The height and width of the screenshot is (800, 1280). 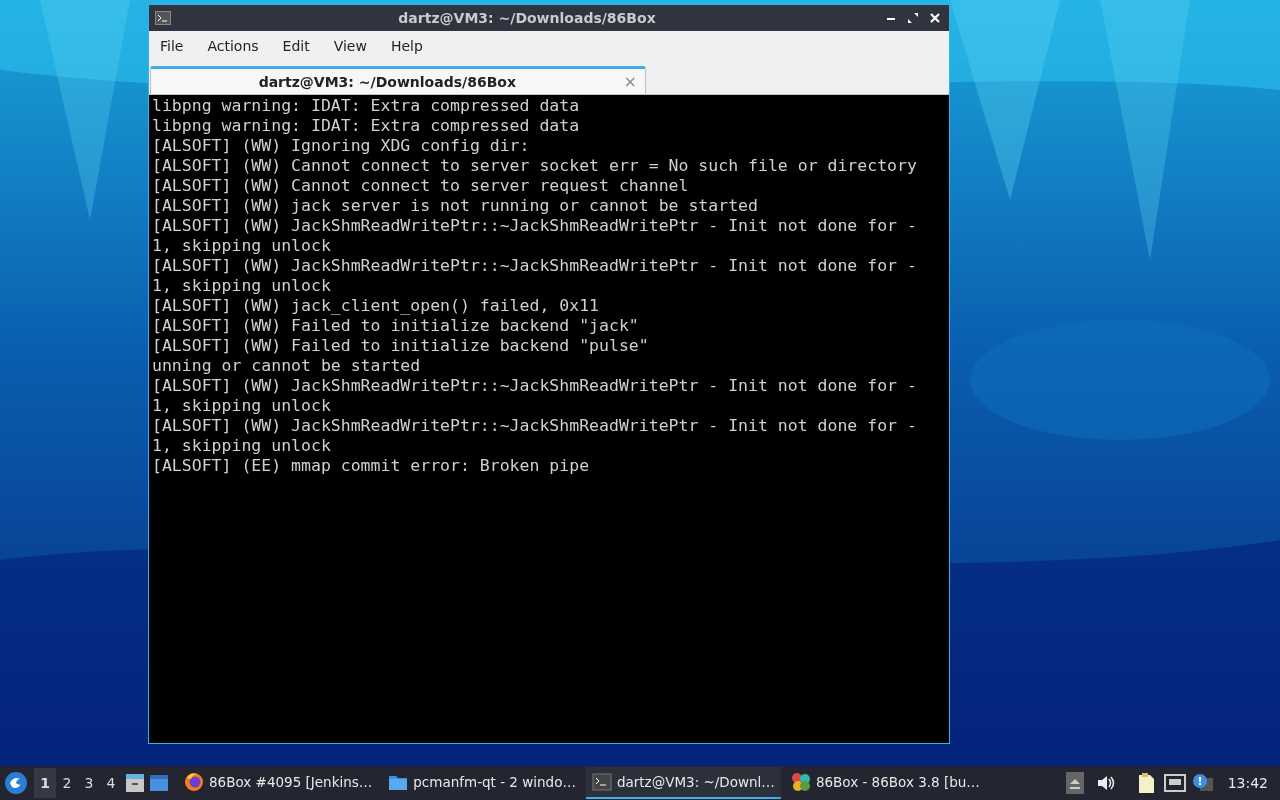 I want to click on tray-expand-button, so click(x=1074, y=783).